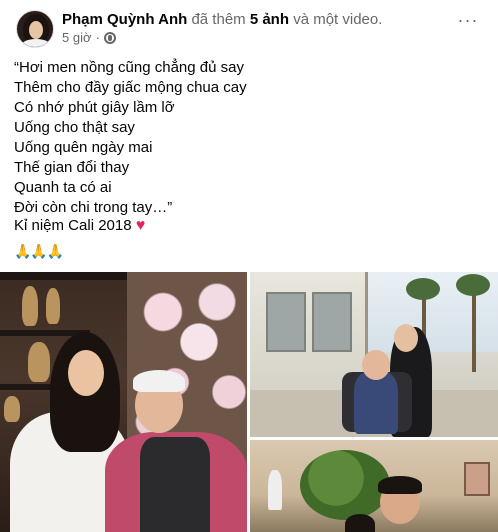 The image size is (498, 532). I want to click on poem-line: Uống quên ngày mai, so click(83, 147).